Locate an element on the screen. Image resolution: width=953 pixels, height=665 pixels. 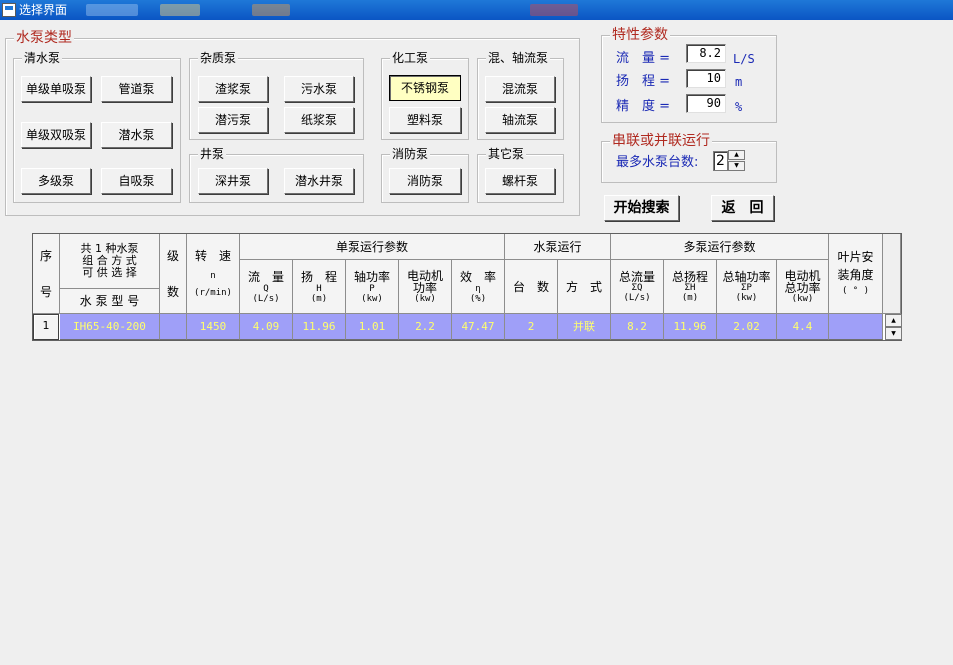
header-total-head-label: 总扬程 is located at coordinates (689, 276).